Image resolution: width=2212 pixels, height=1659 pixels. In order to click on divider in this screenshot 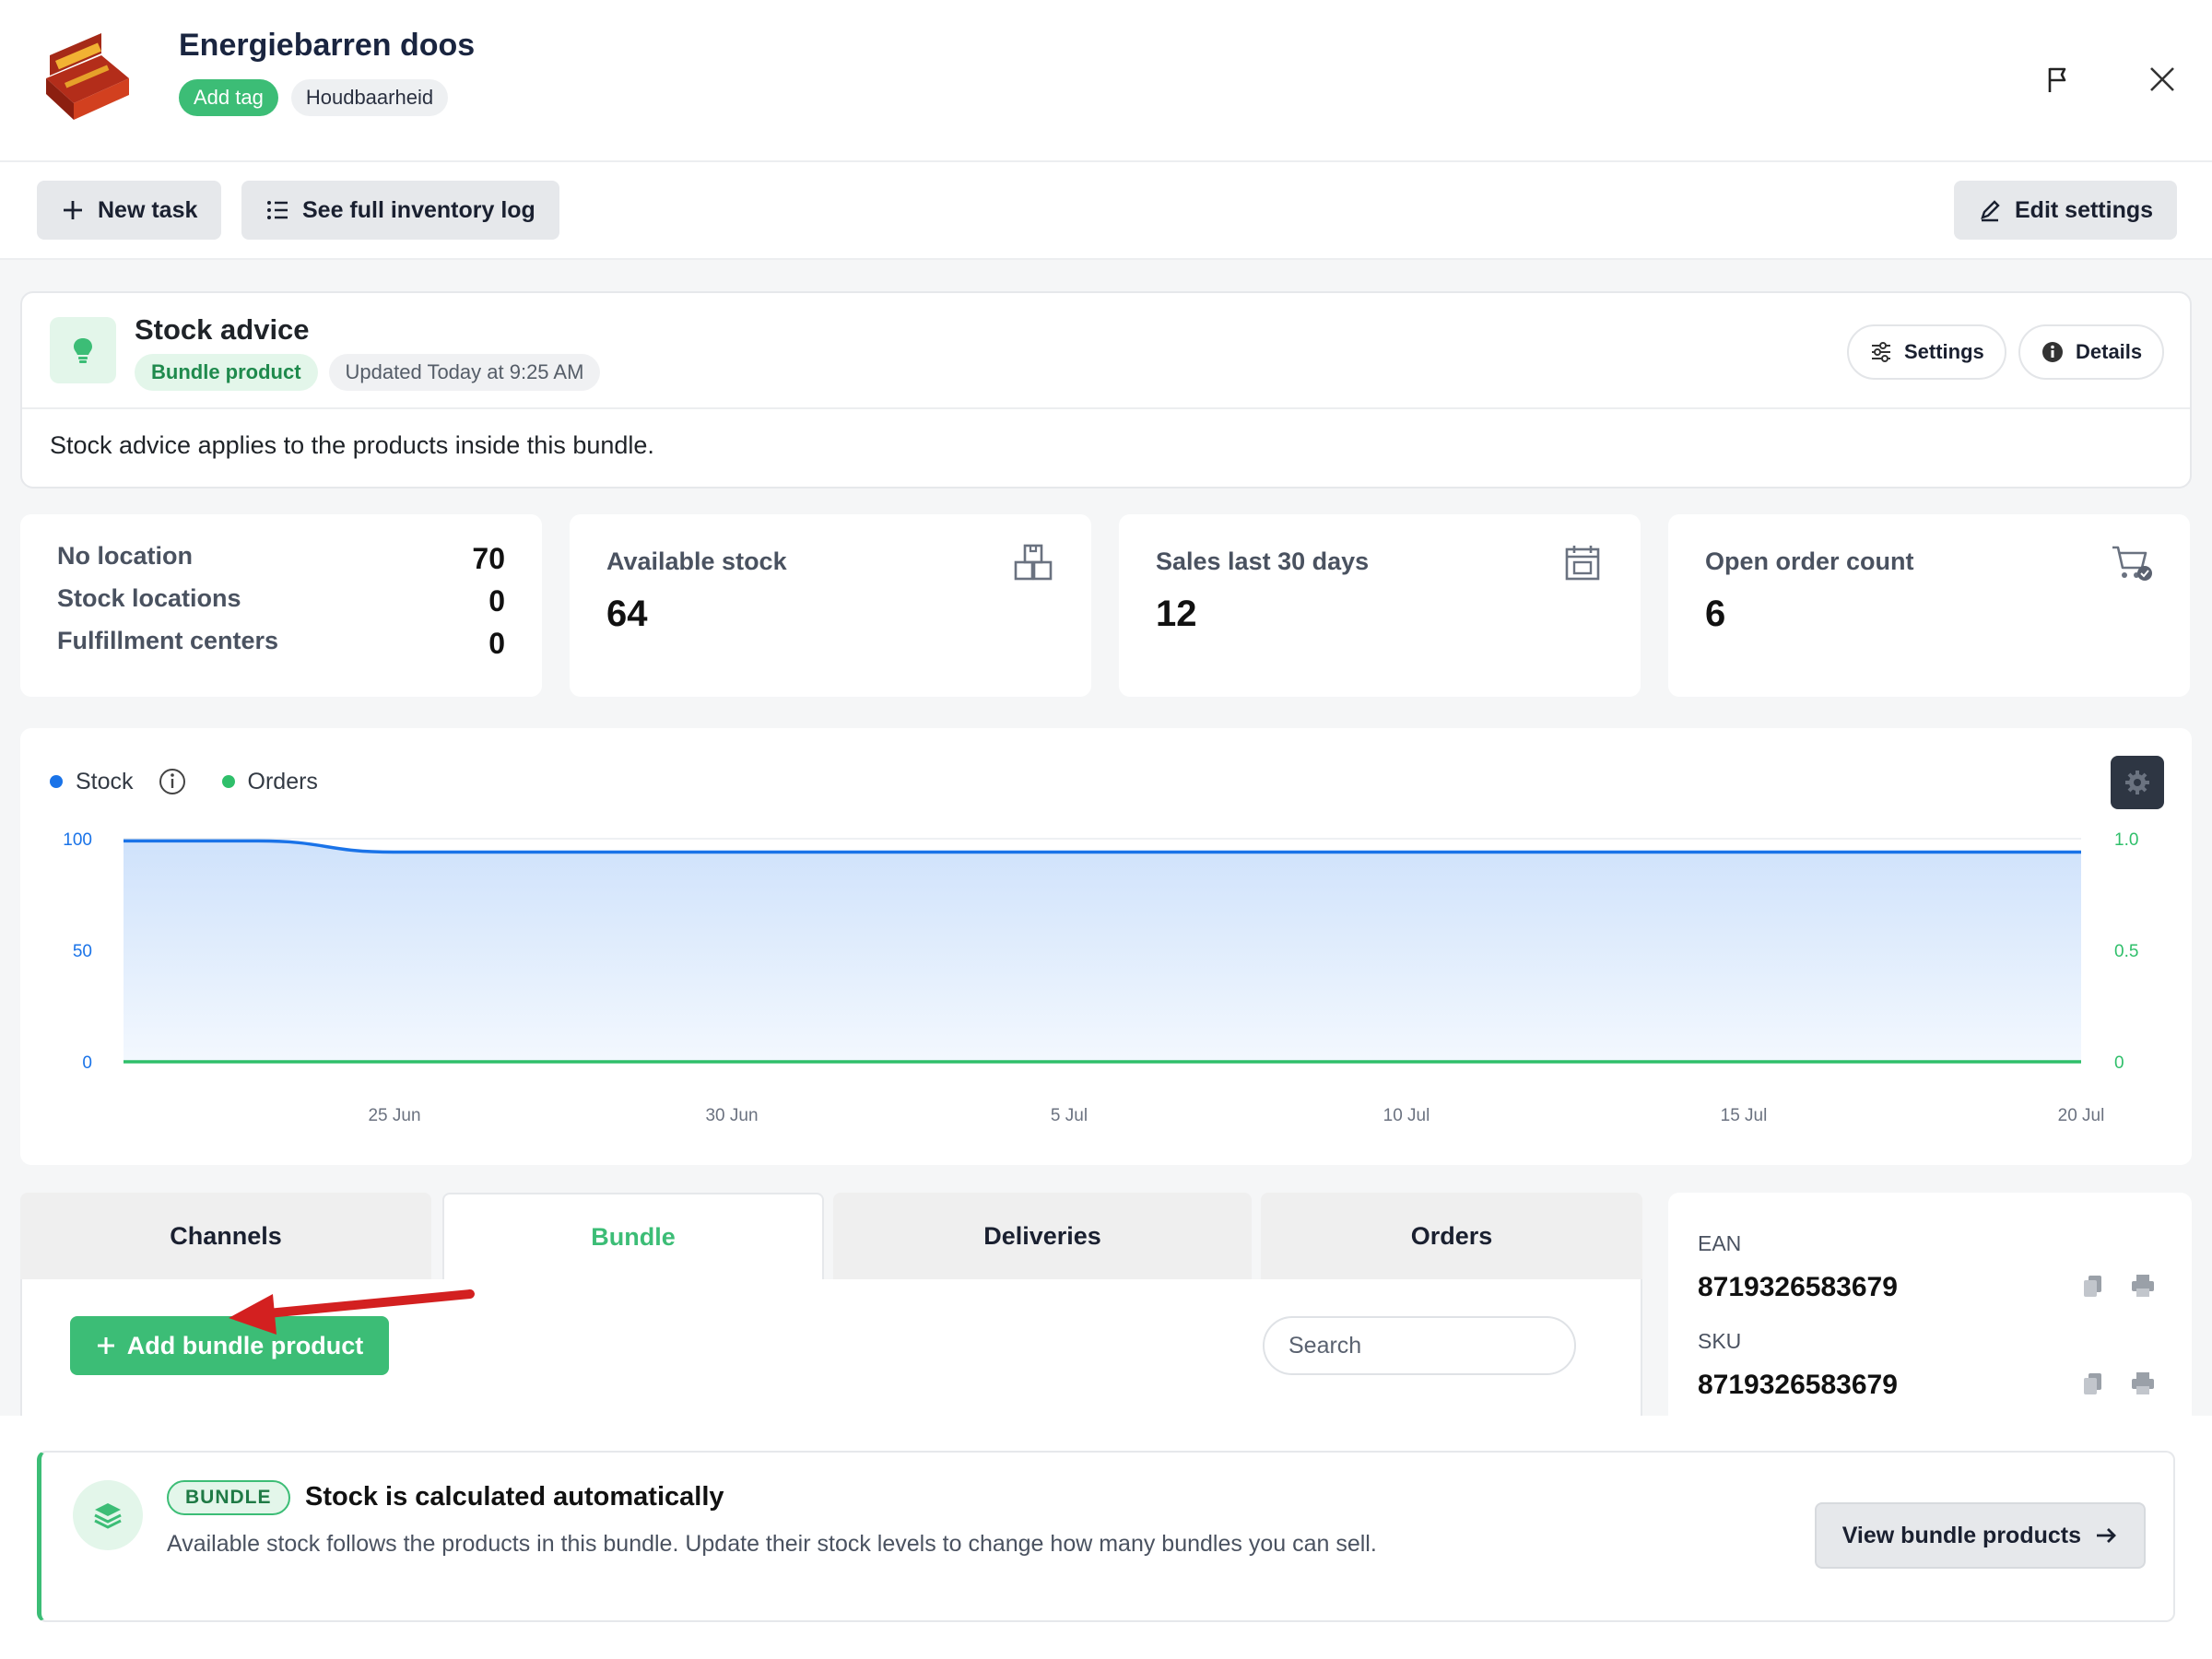, I will do `click(1106, 408)`.